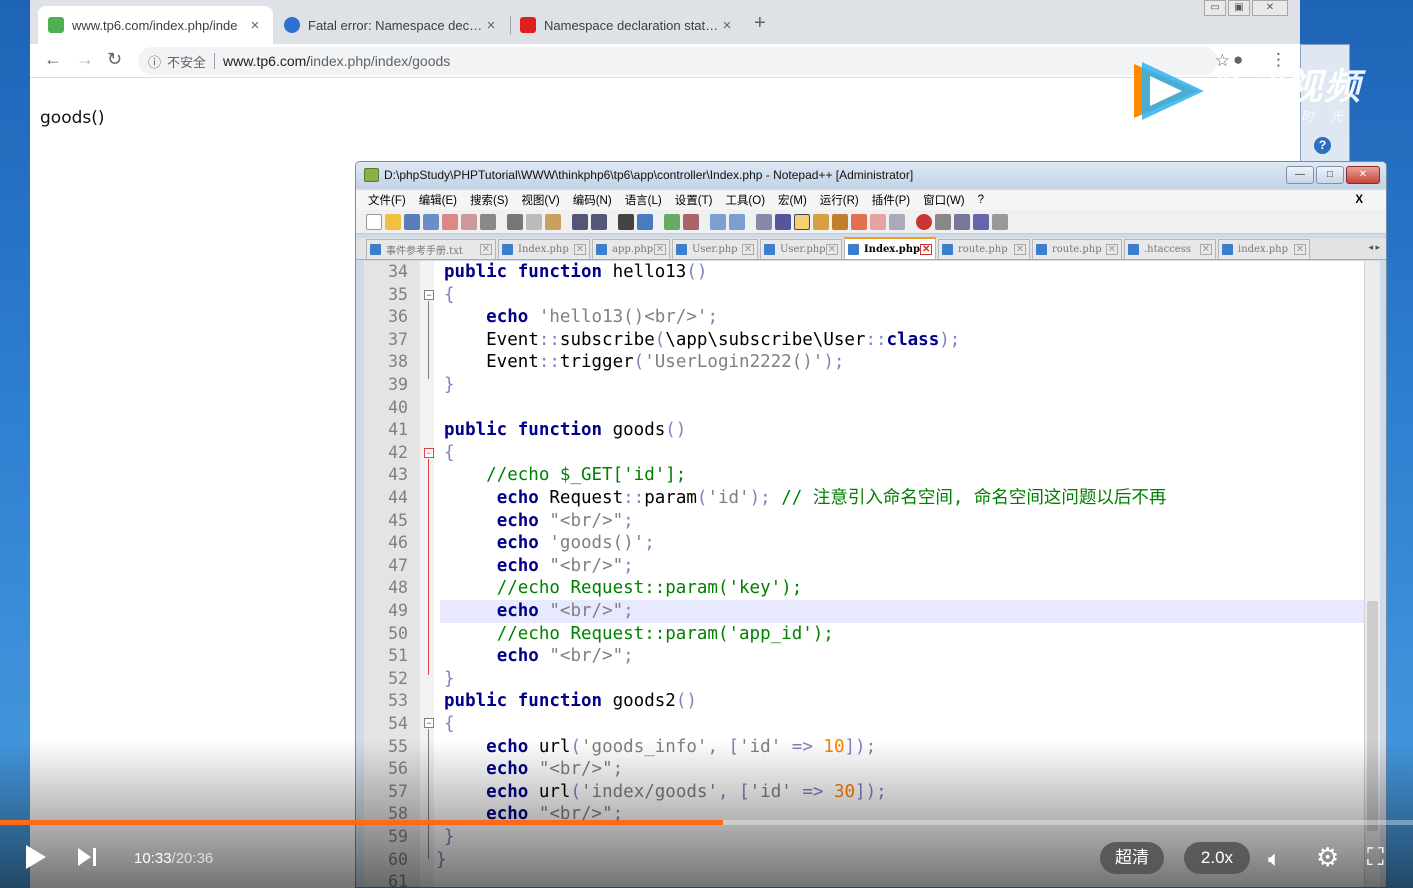 The width and height of the screenshot is (1413, 888). What do you see at coordinates (114, 59) in the screenshot?
I see `reload-icon: ↻` at bounding box center [114, 59].